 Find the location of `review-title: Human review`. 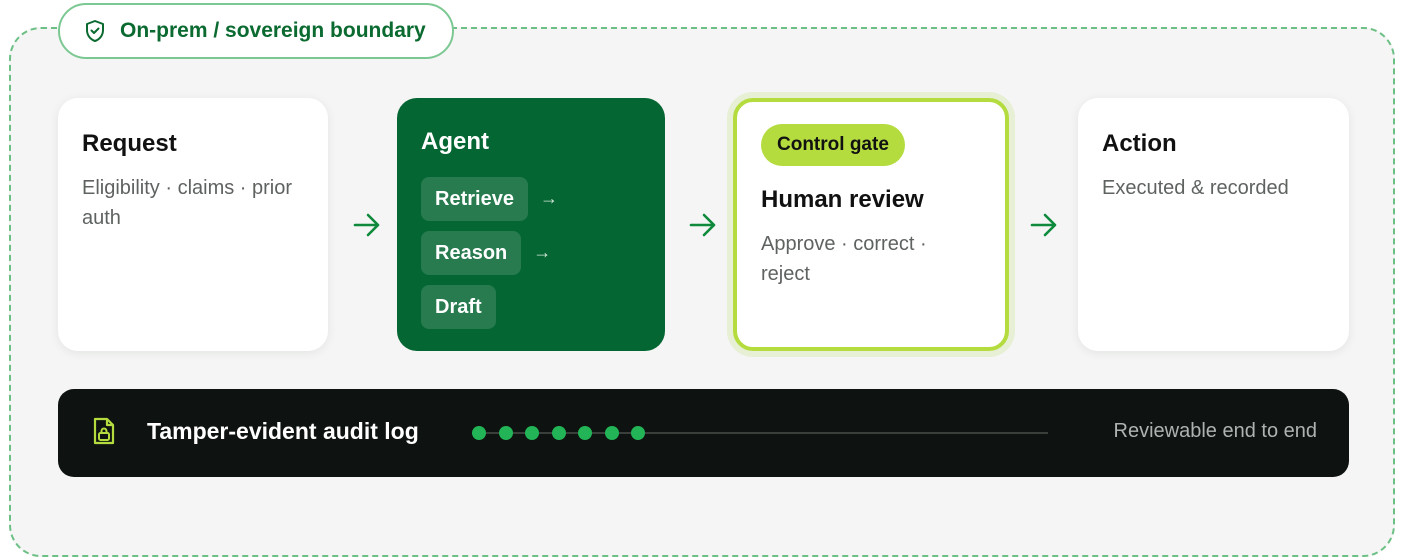

review-title: Human review is located at coordinates (842, 199).